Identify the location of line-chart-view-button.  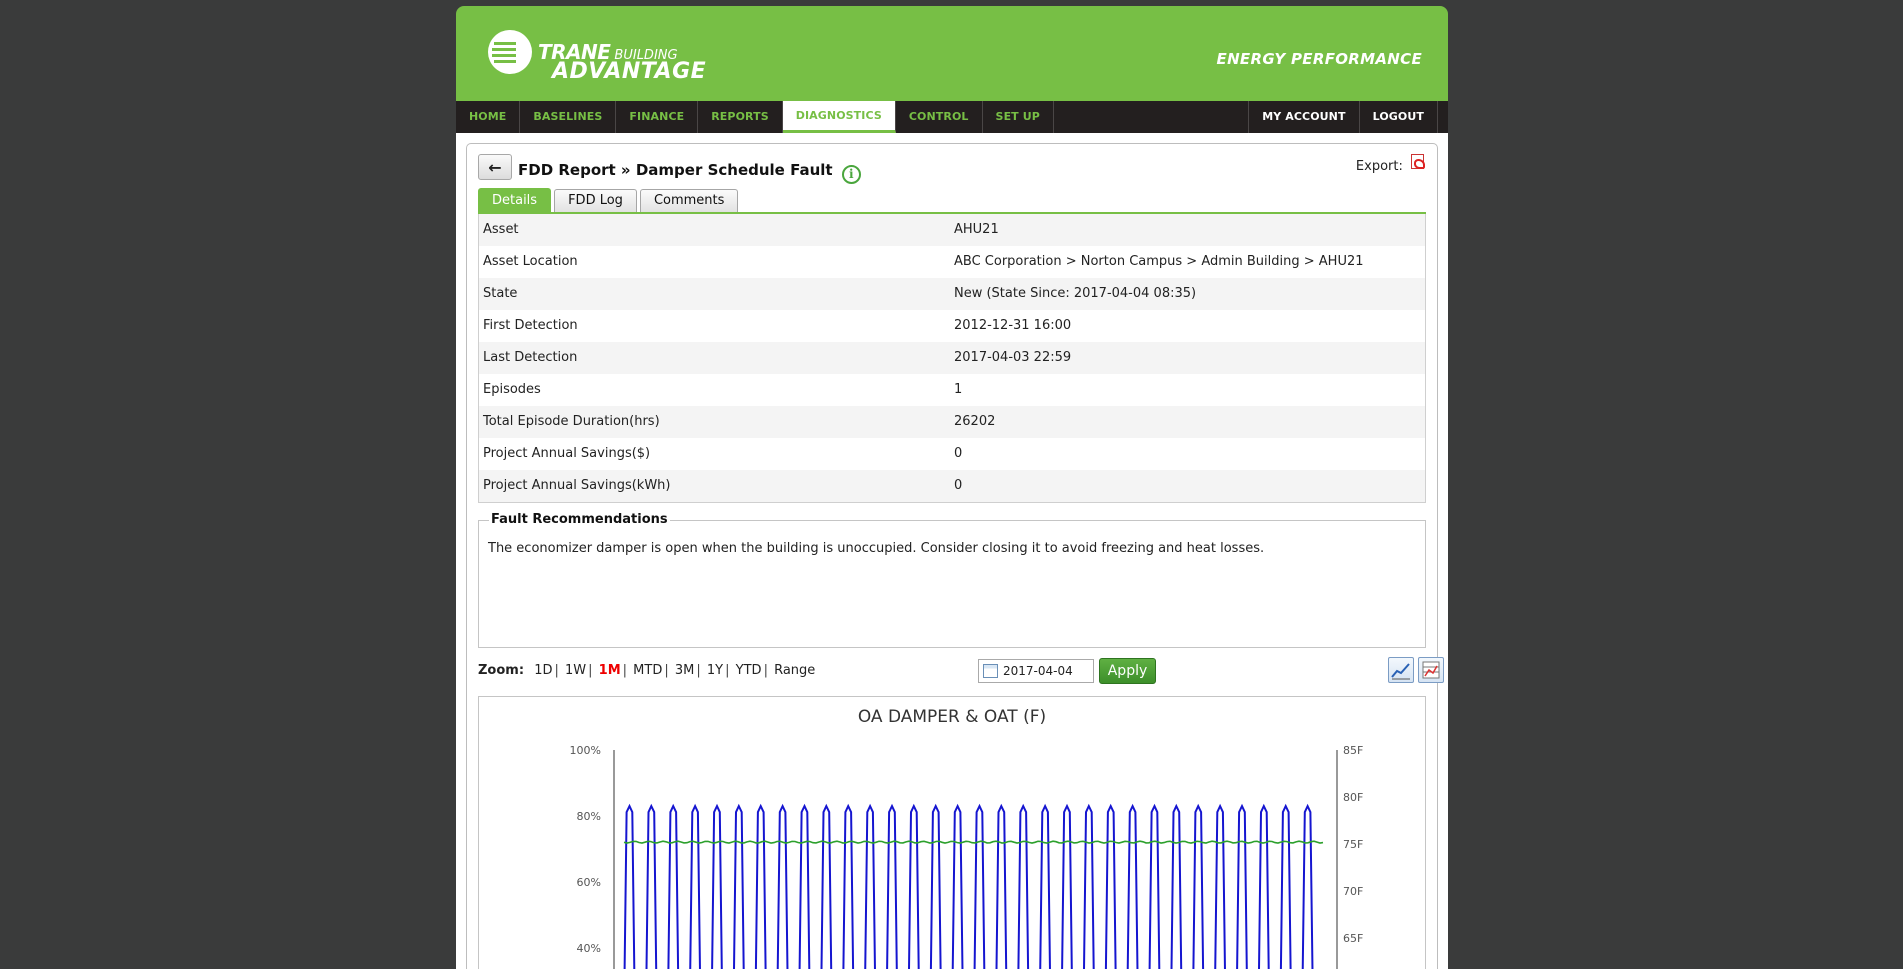
(1401, 670).